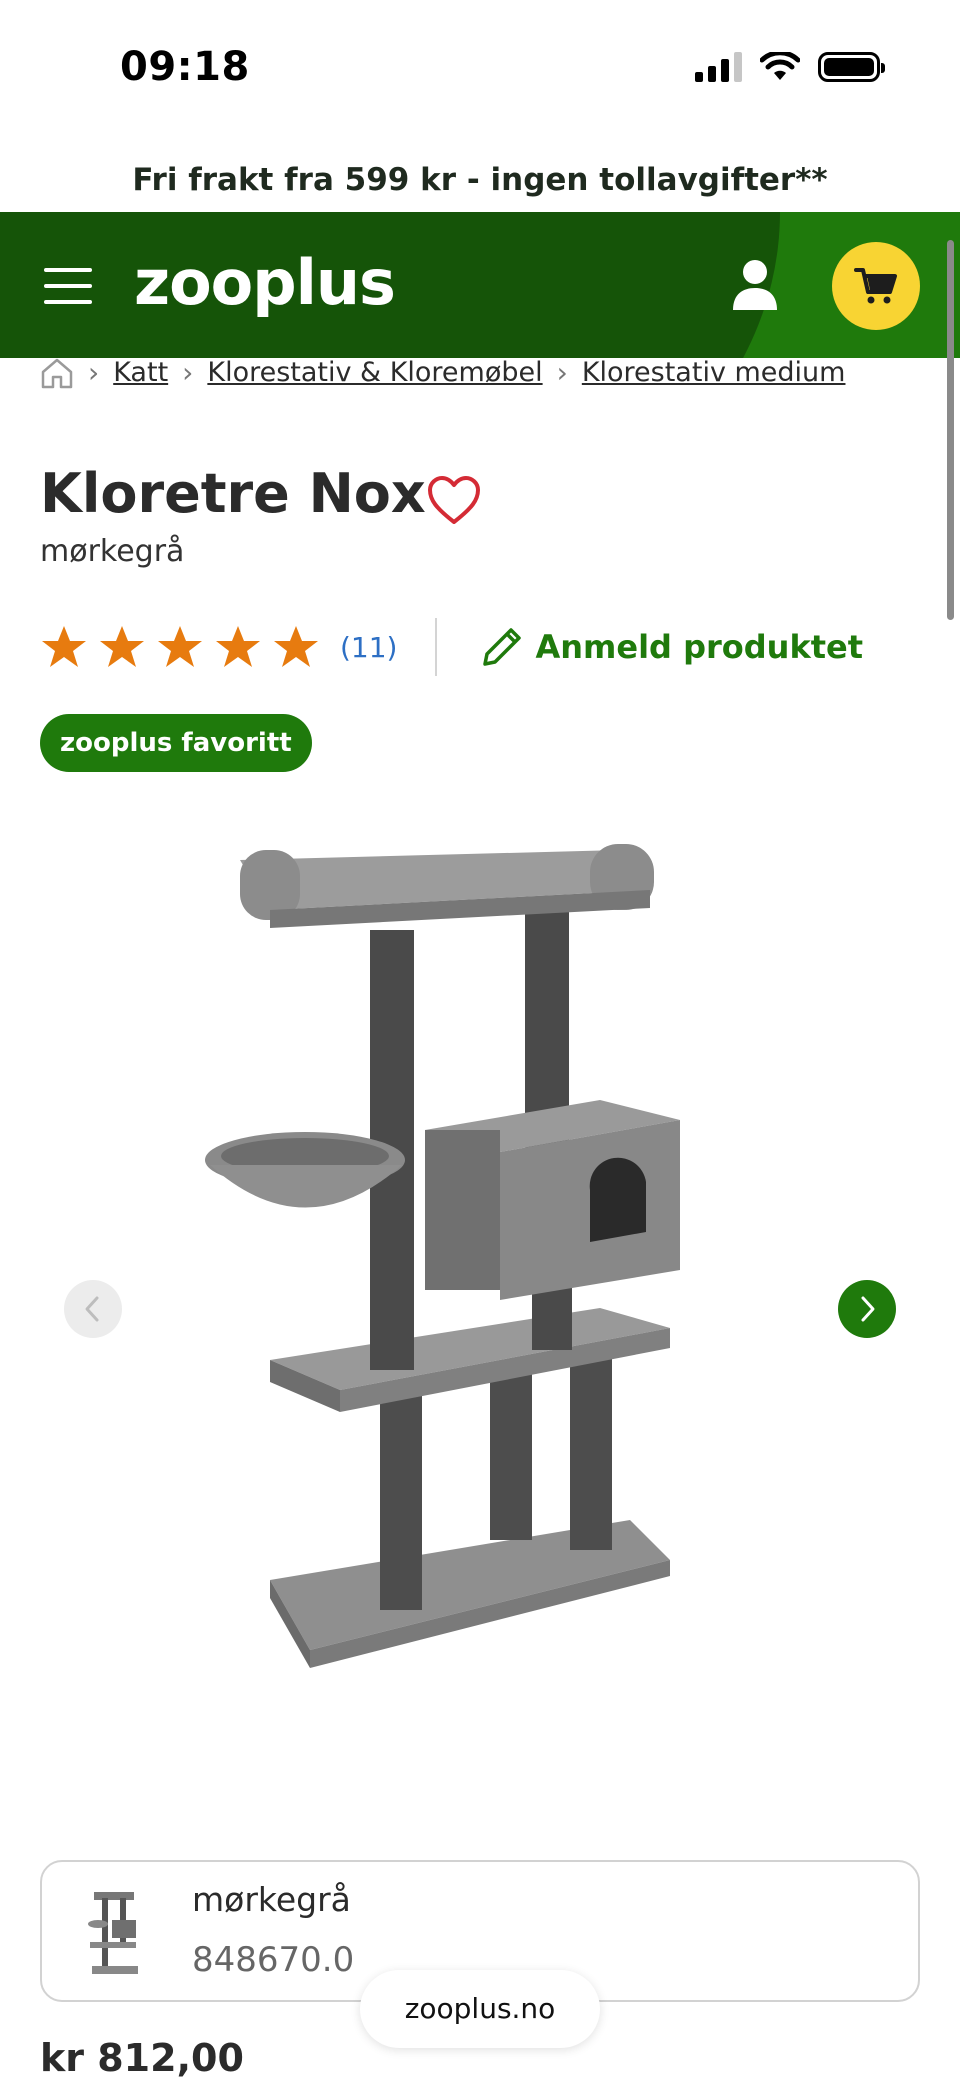 This screenshot has width=960, height=2081. I want to click on breadcrumb-item-katt: Katt, so click(140, 372).